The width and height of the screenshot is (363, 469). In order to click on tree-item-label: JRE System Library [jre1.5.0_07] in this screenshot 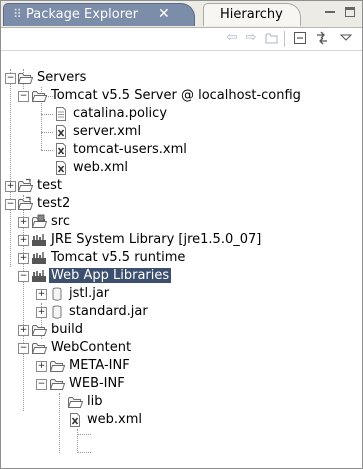, I will do `click(156, 239)`.